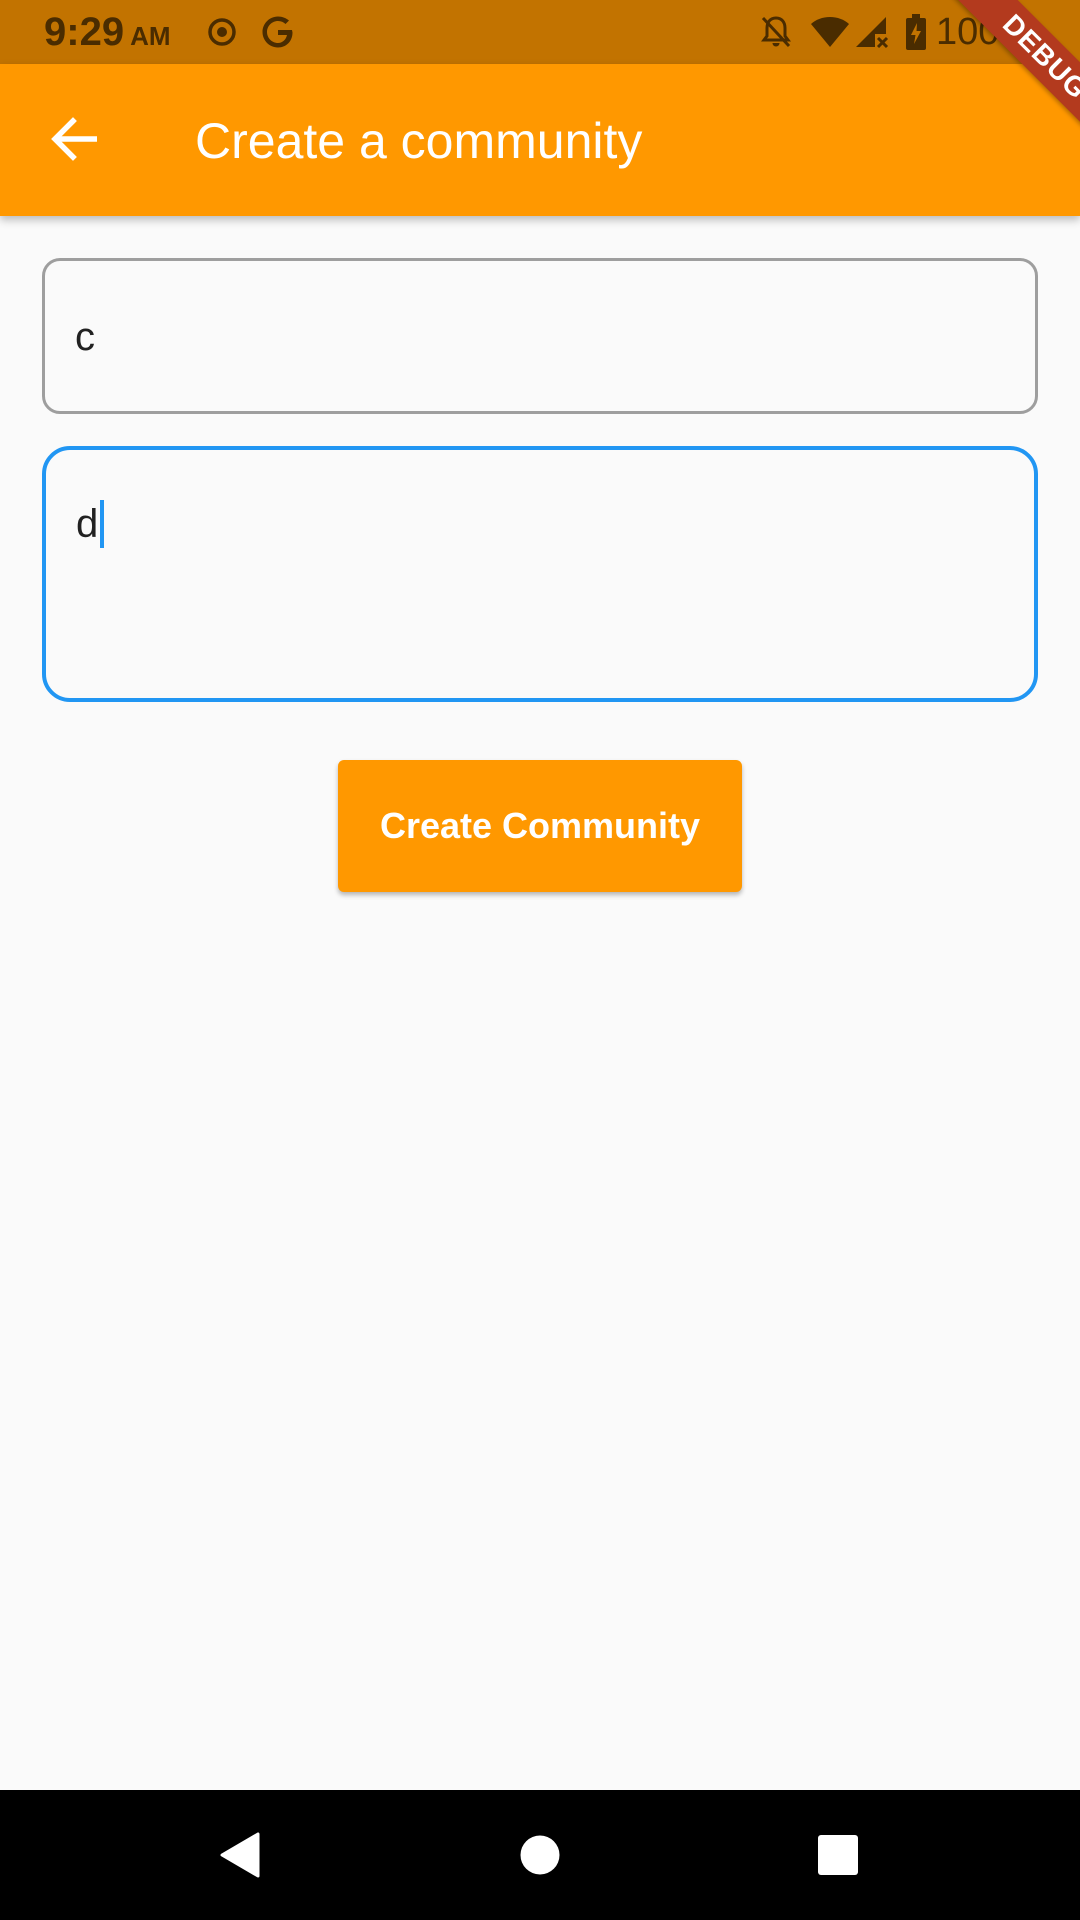 The width and height of the screenshot is (1080, 1920). I want to click on back-triangle-icon, so click(240, 1855).